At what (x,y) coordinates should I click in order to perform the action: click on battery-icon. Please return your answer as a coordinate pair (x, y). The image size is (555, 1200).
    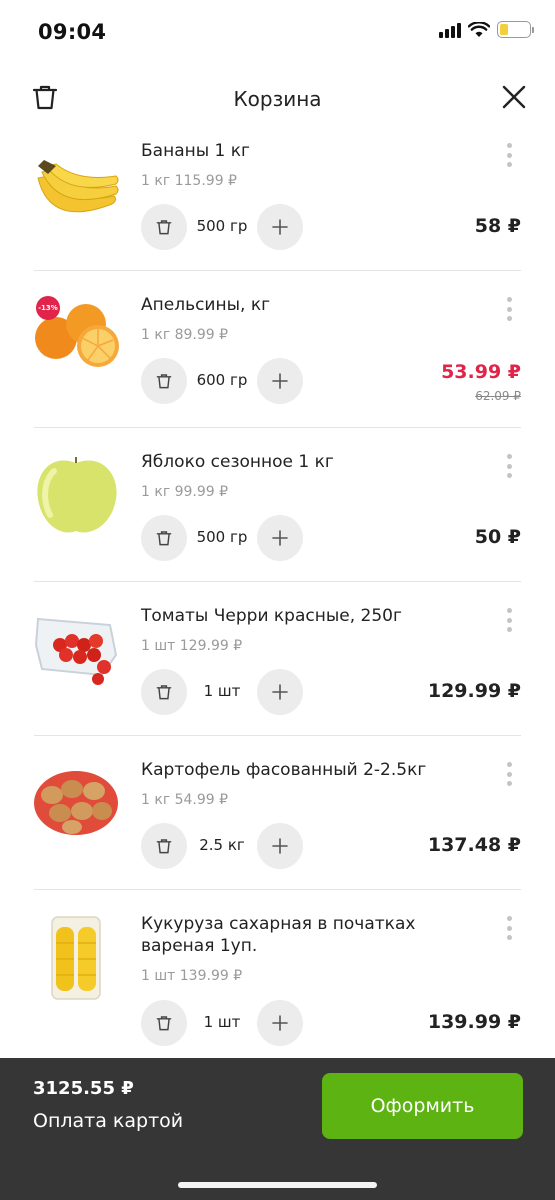
    Looking at the image, I should click on (515, 29).